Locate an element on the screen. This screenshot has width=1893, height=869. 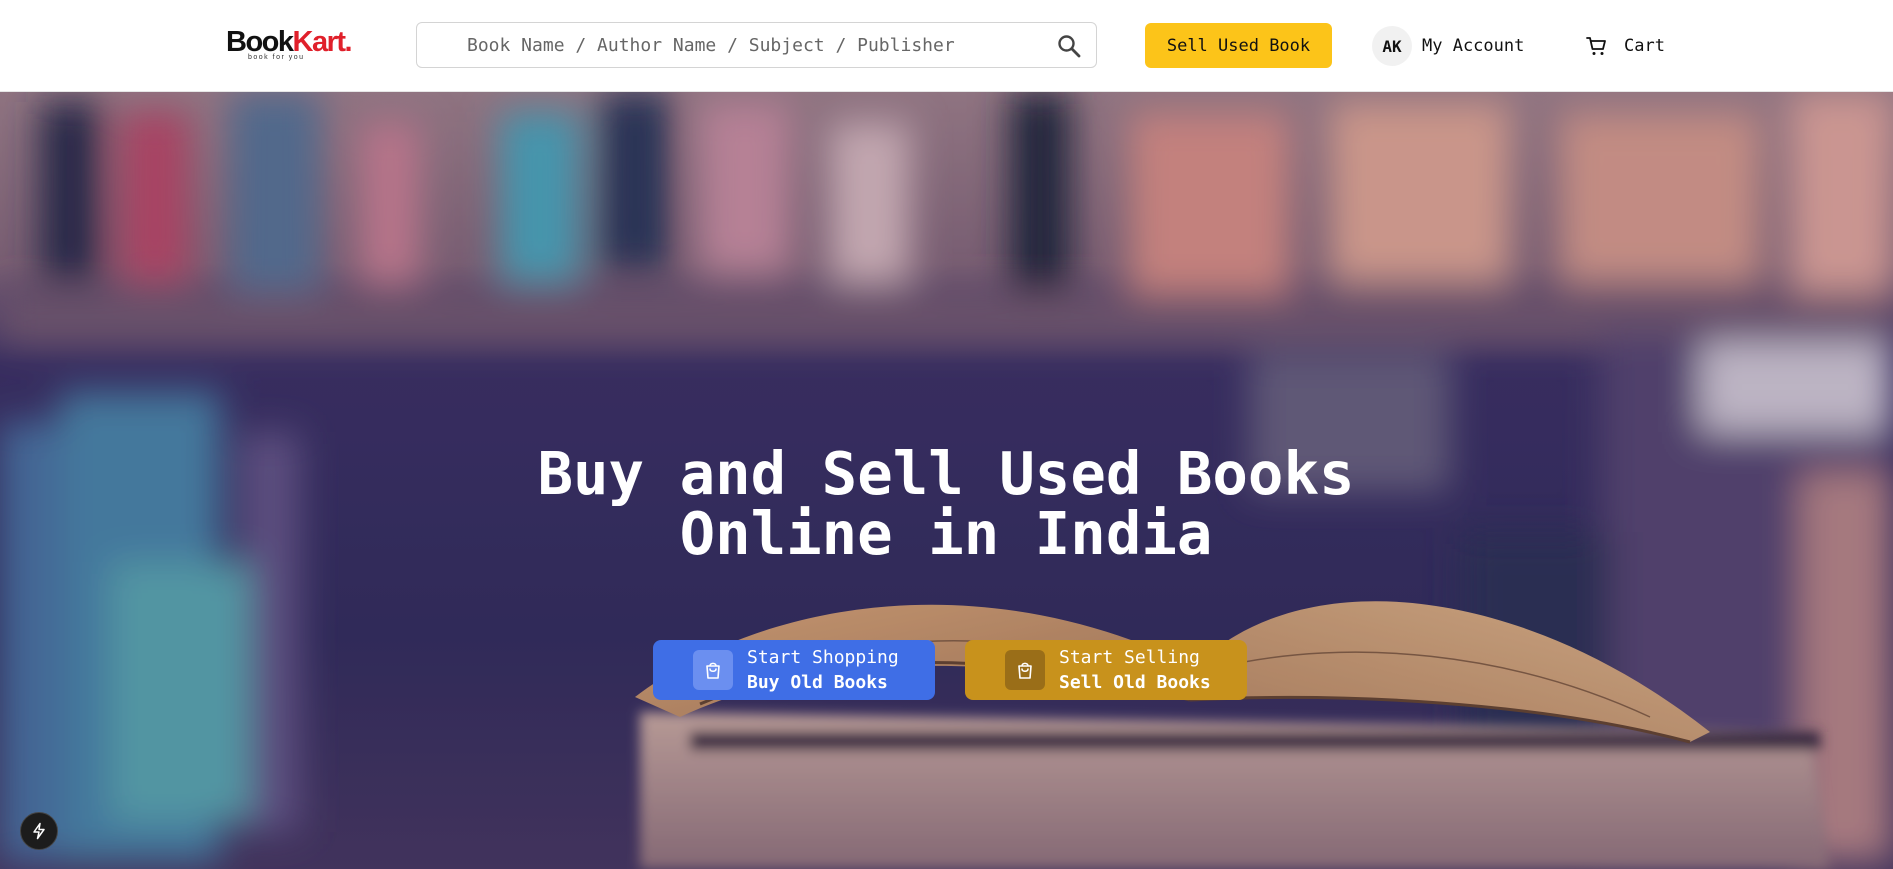
start-shopping-button: Start Shopping Buy Old Books is located at coordinates (794, 670).